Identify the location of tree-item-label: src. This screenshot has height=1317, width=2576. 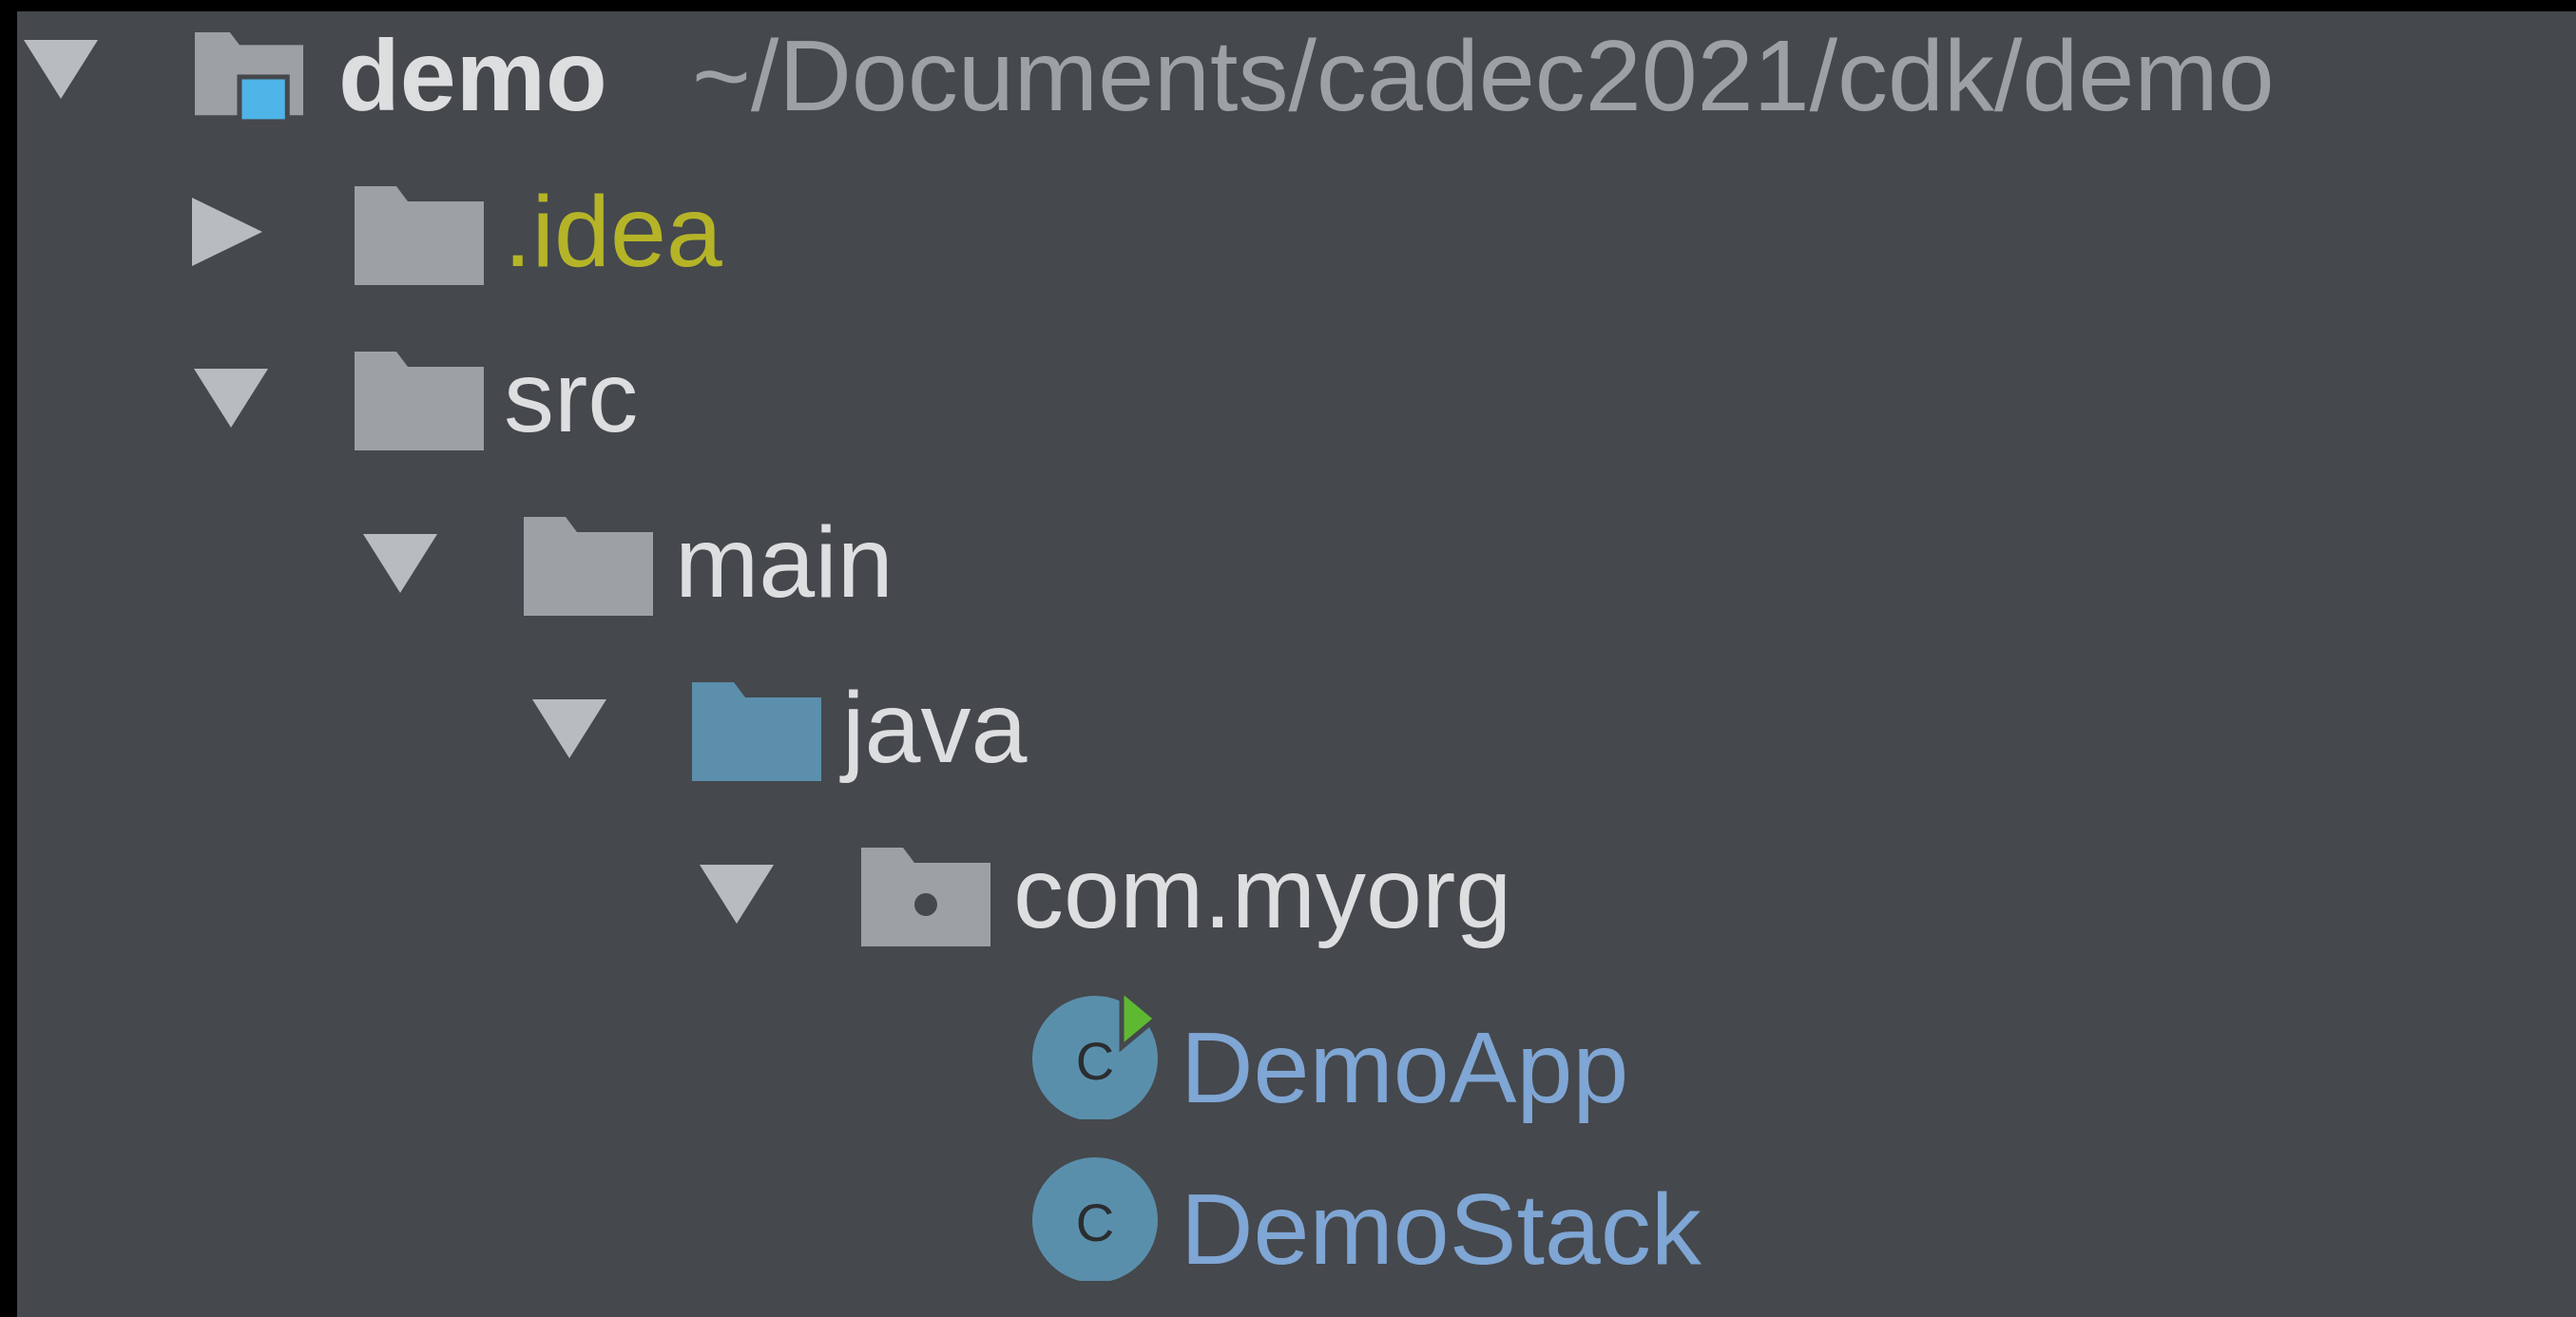
(571, 397).